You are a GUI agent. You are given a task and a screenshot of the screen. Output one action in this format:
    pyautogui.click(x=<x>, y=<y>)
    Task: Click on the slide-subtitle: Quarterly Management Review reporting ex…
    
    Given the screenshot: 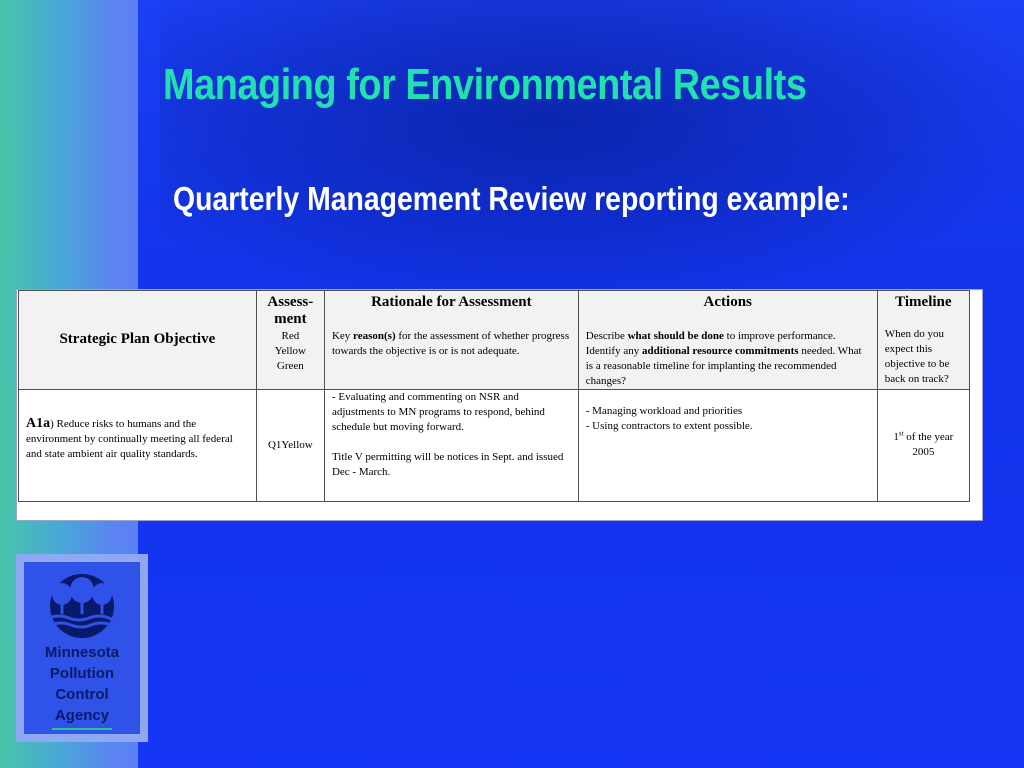 What is the action you would take?
    pyautogui.click(x=511, y=198)
    